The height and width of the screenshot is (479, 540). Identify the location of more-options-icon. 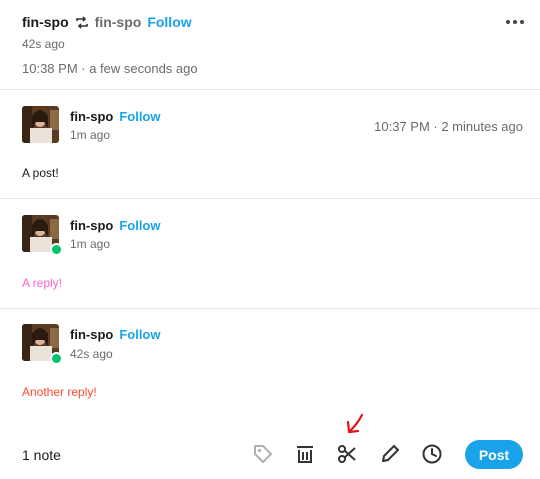
(515, 22).